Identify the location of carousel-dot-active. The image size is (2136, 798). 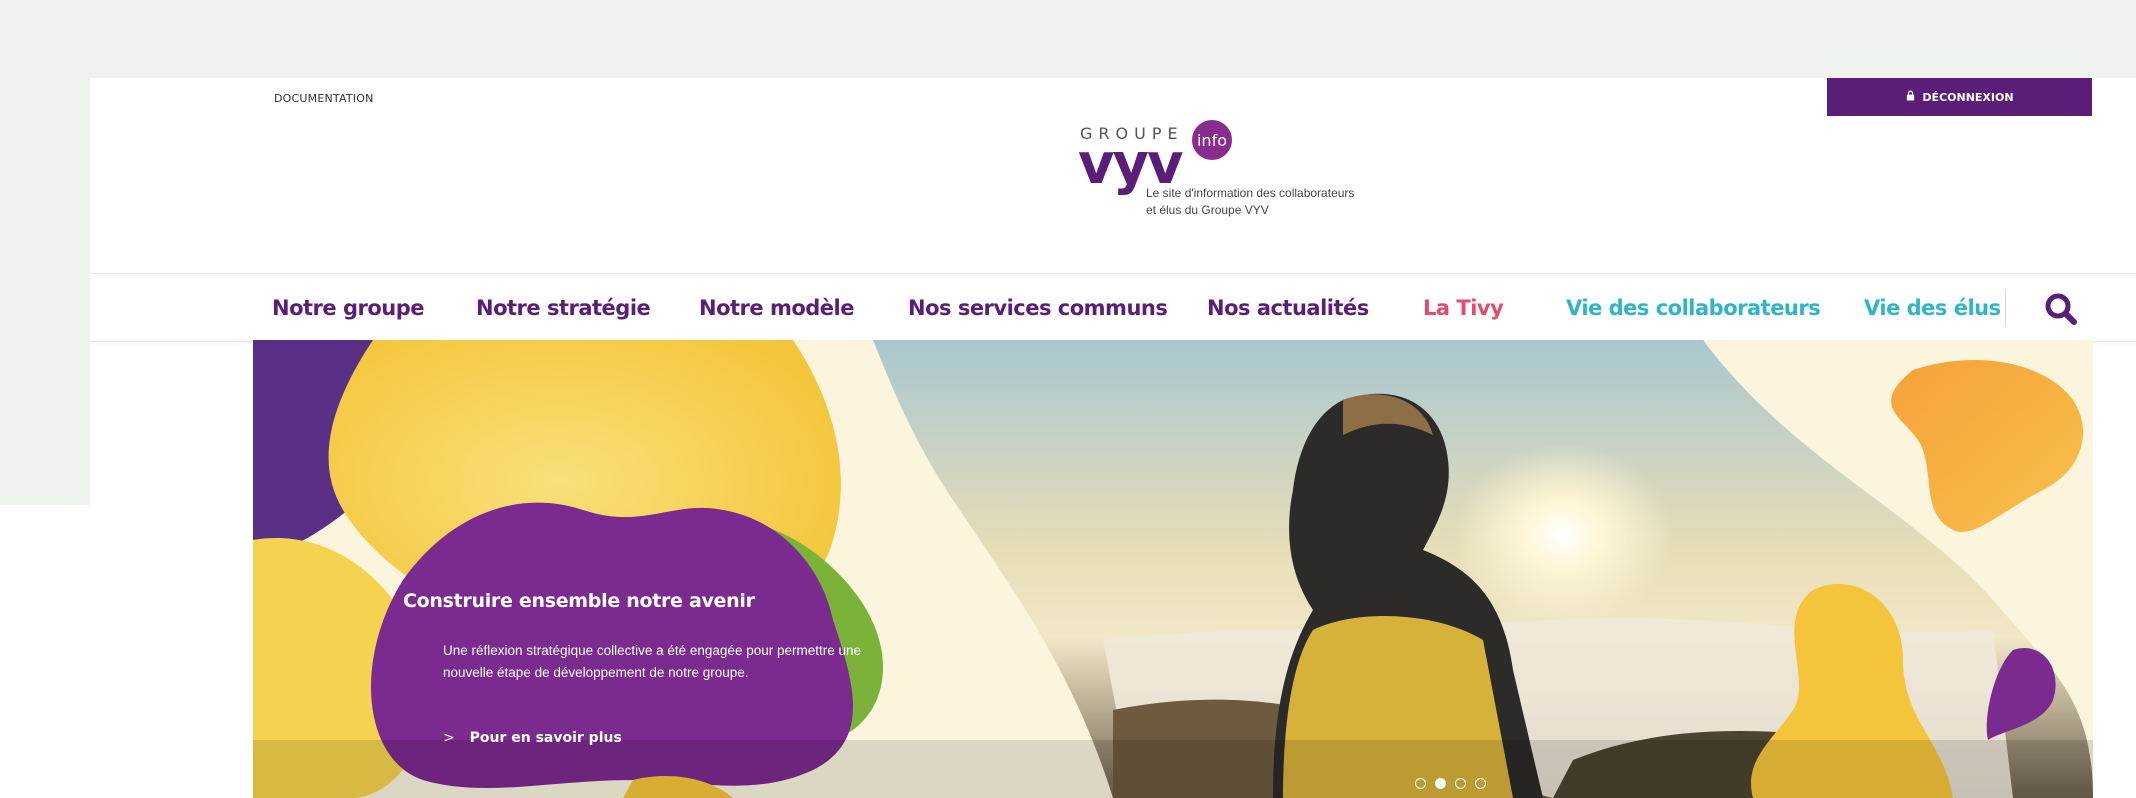
(1440, 783).